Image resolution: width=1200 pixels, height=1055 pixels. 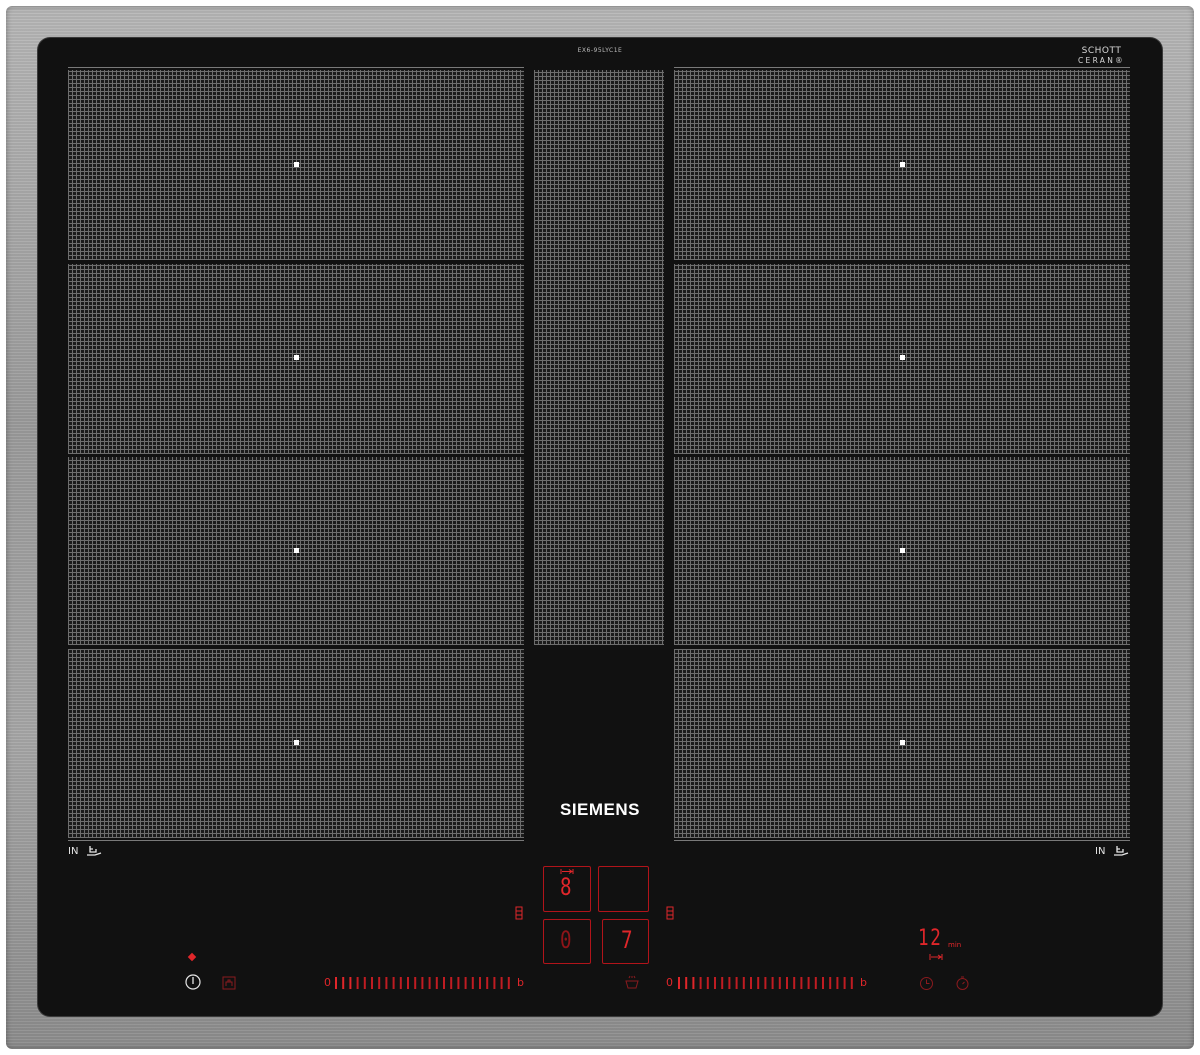 What do you see at coordinates (296, 67) in the screenshot?
I see `separator-top-left` at bounding box center [296, 67].